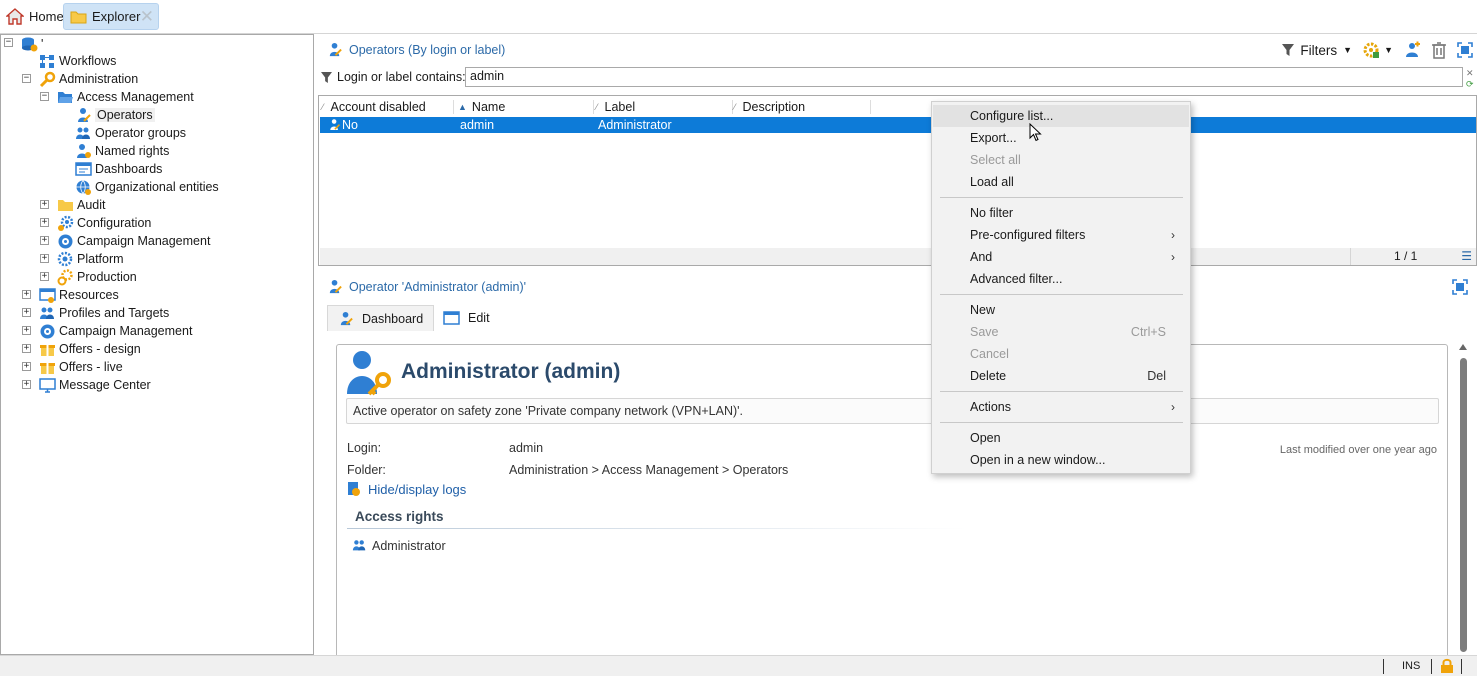 The image size is (1477, 676). I want to click on tree-node-profiles-and-targets: Profiles and Targets, so click(104, 313).